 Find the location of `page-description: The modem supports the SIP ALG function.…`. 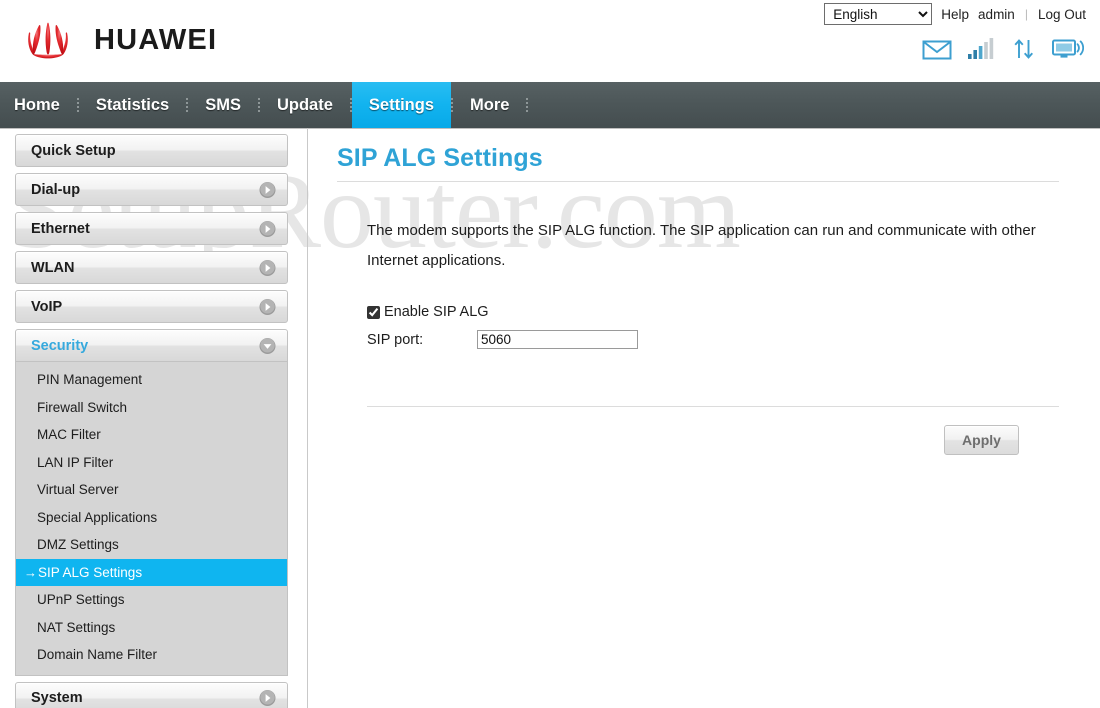

page-description: The modem supports the SIP ALG function.… is located at coordinates (701, 245).